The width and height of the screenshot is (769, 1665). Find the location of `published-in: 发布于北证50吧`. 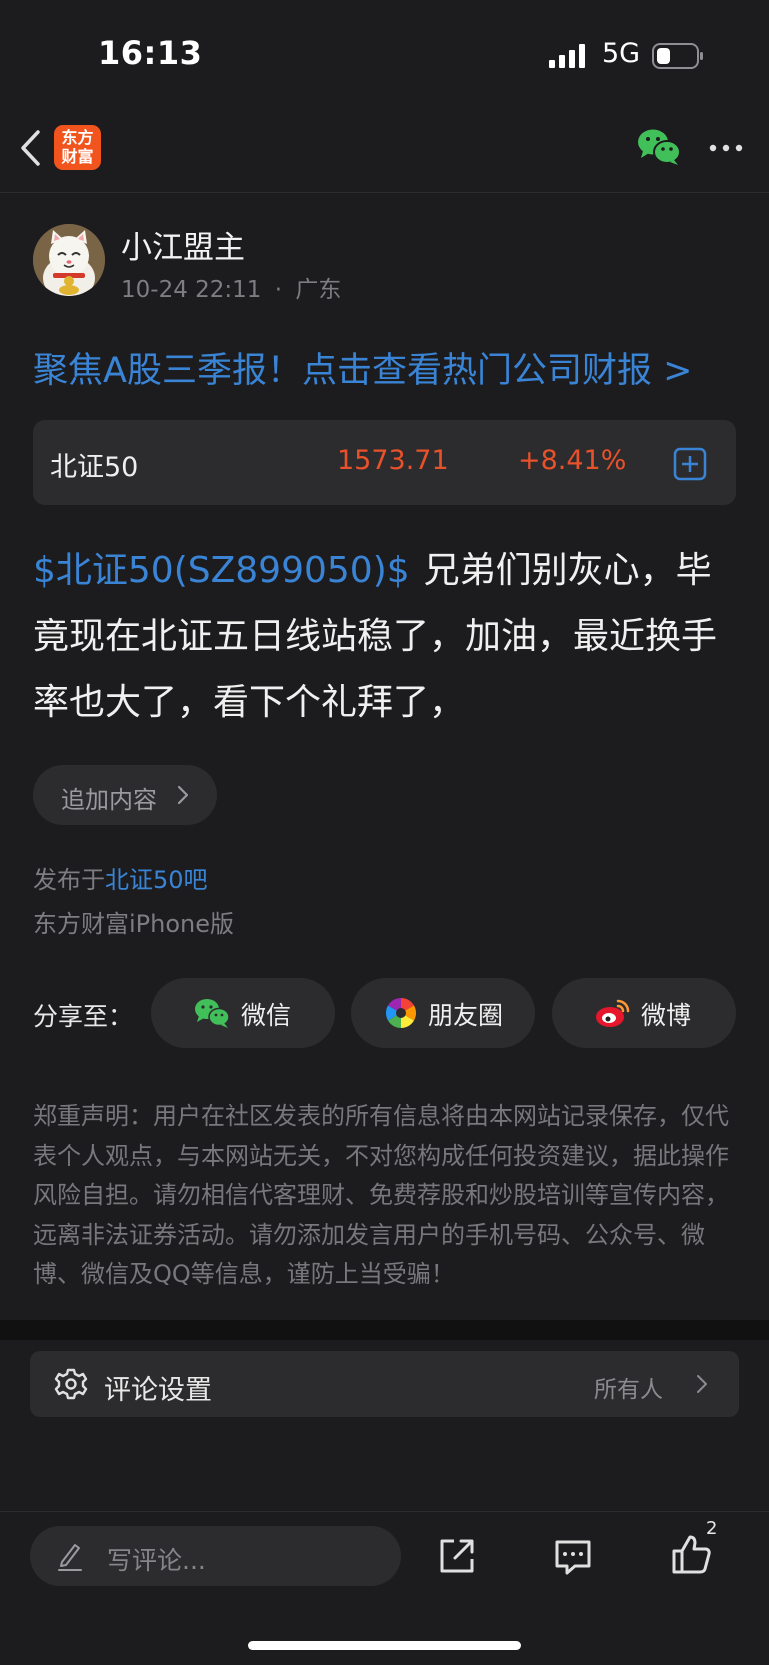

published-in: 发布于北证50吧 is located at coordinates (120, 877).